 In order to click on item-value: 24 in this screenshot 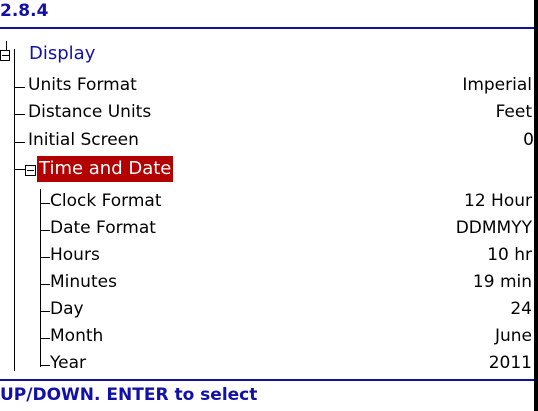, I will do `click(521, 309)`.